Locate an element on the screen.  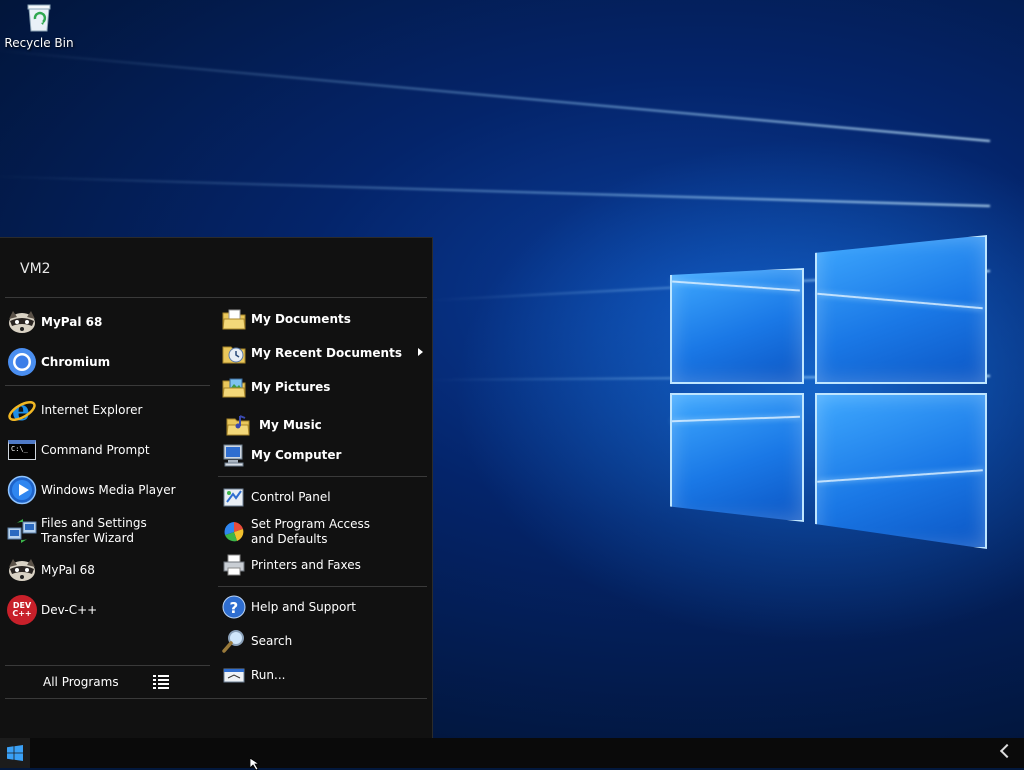
devcpp-icon: DEV C++ is located at coordinates (22, 610).